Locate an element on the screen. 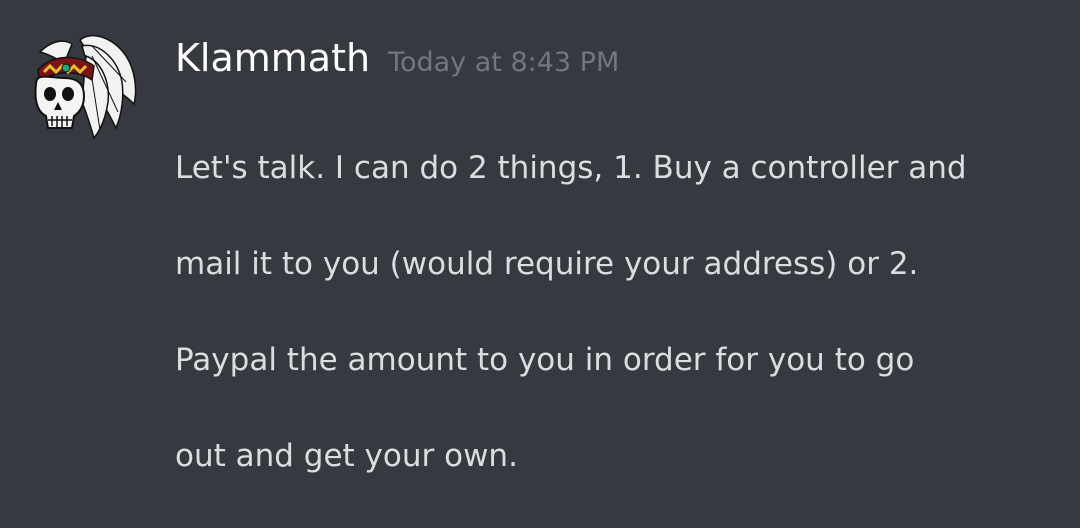 The width and height of the screenshot is (1080, 528). message-header: Klammath Today at 8:43 PM is located at coordinates (397, 58).